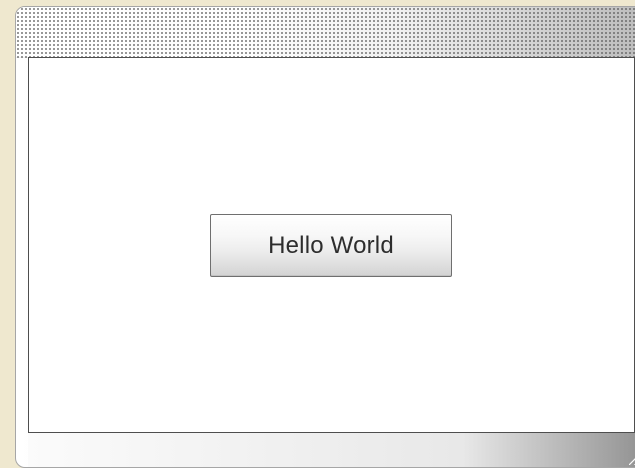  Describe the element at coordinates (325, 32) in the screenshot. I see `window-grip-bar` at that location.